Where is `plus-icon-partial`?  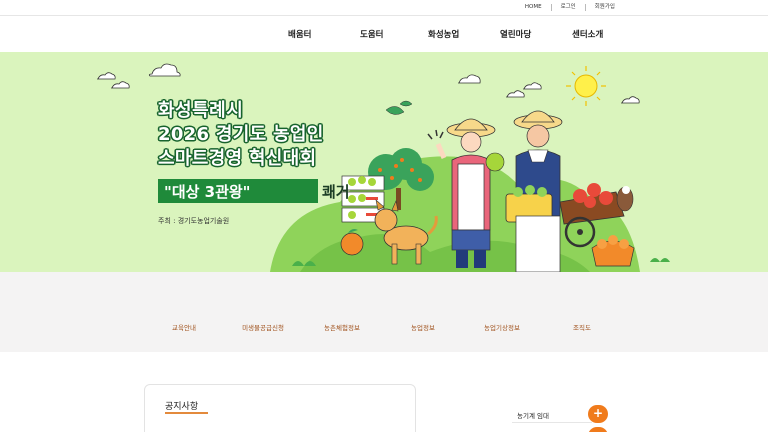 plus-icon-partial is located at coordinates (598, 429).